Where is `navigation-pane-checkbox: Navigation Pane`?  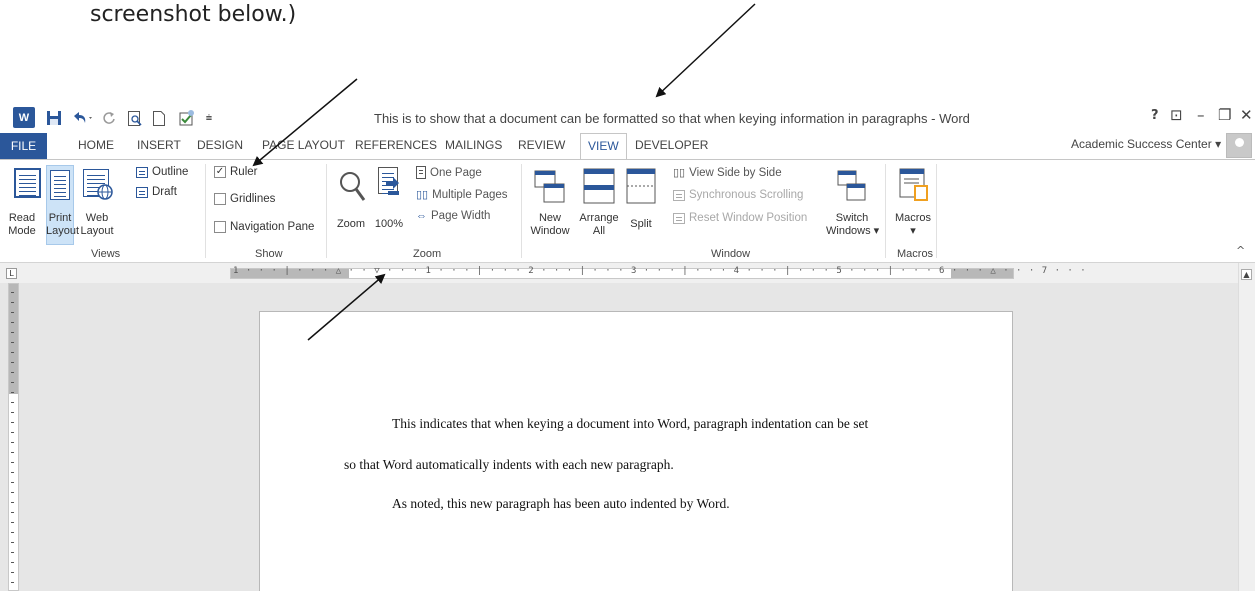 navigation-pane-checkbox: Navigation Pane is located at coordinates (264, 227).